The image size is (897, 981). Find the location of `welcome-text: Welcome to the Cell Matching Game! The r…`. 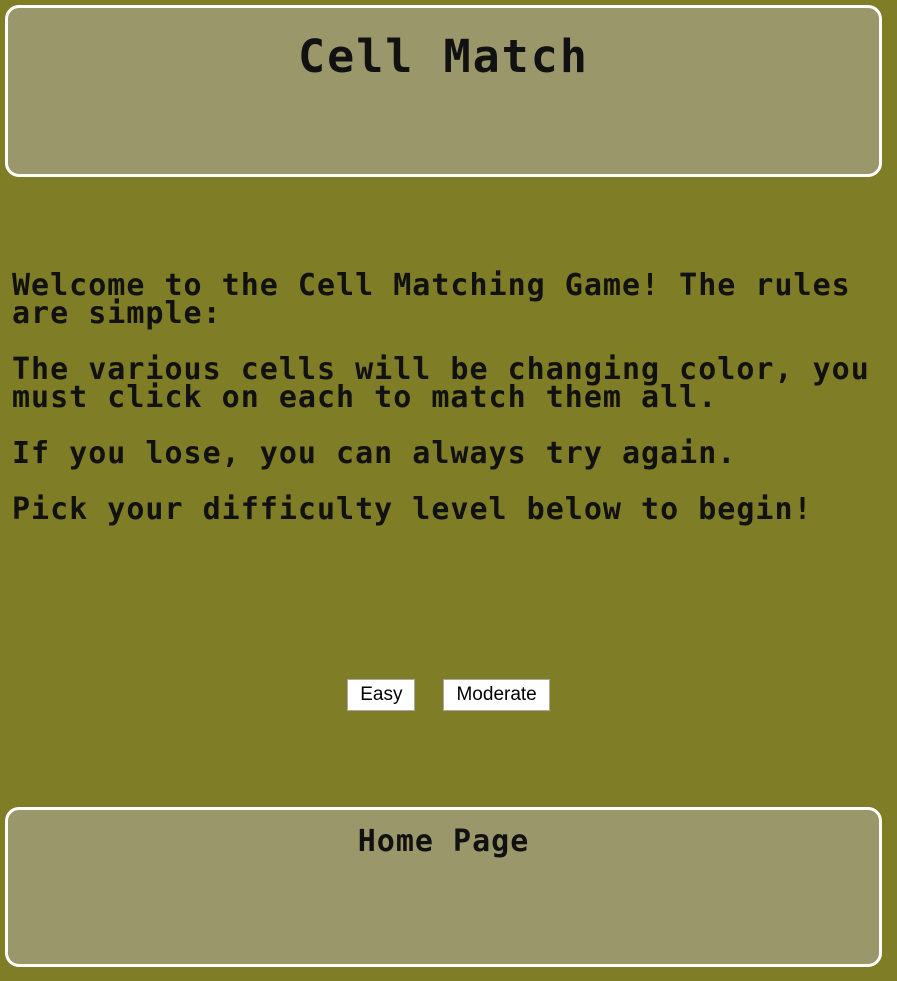

welcome-text: Welcome to the Cell Matching Game! The r… is located at coordinates (431, 299).